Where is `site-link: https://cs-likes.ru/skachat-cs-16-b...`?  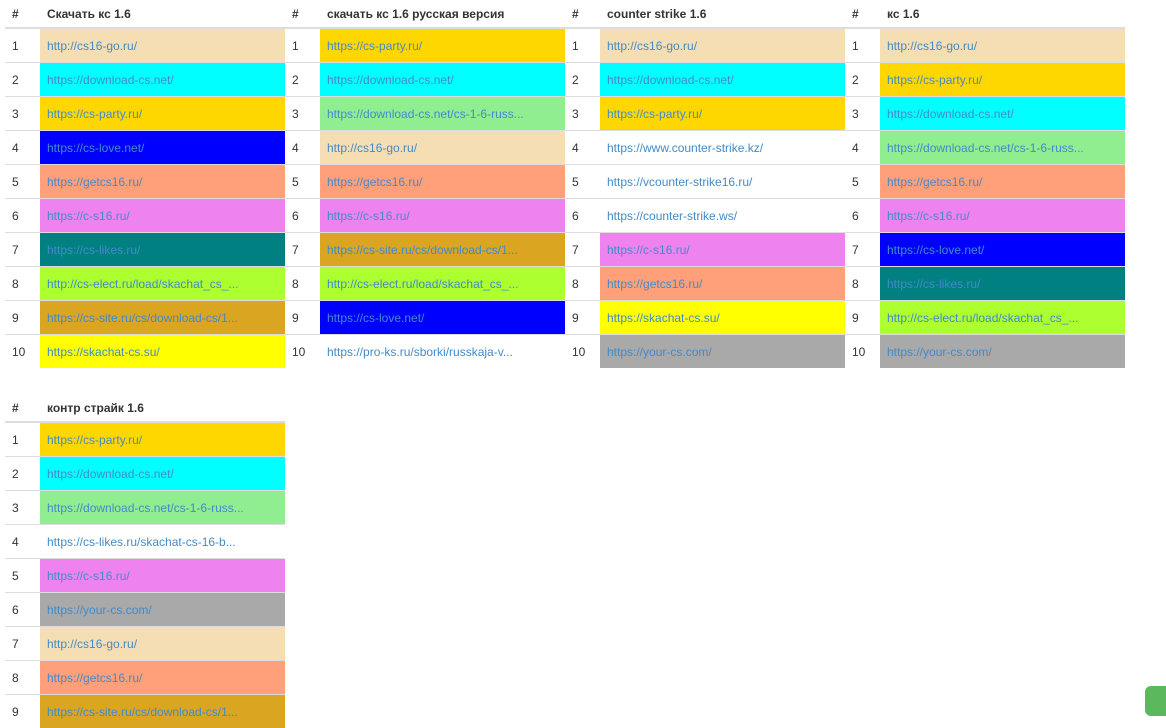 site-link: https://cs-likes.ru/skachat-cs-16-b... is located at coordinates (141, 542).